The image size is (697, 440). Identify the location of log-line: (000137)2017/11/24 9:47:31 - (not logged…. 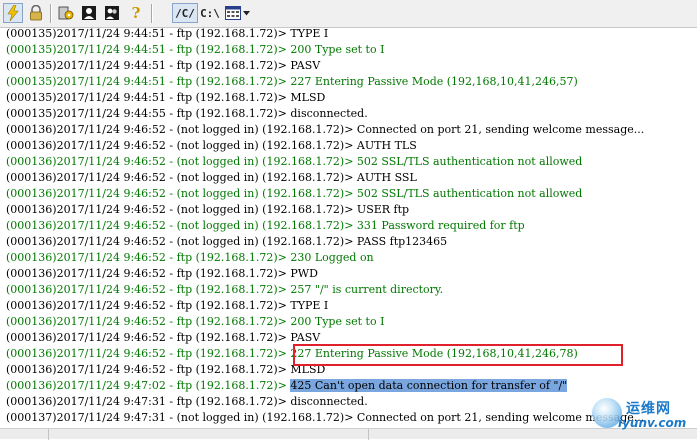
(325, 418).